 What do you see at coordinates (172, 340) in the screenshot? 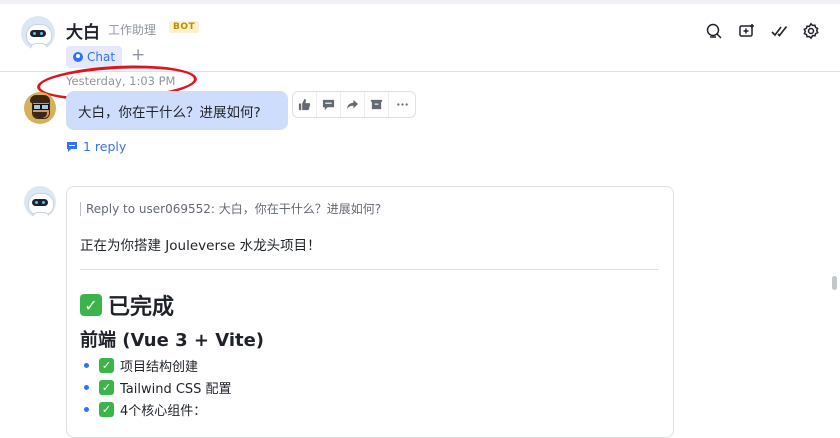
I see `subsection-title: 前端 (Vue 3 + Vite)` at bounding box center [172, 340].